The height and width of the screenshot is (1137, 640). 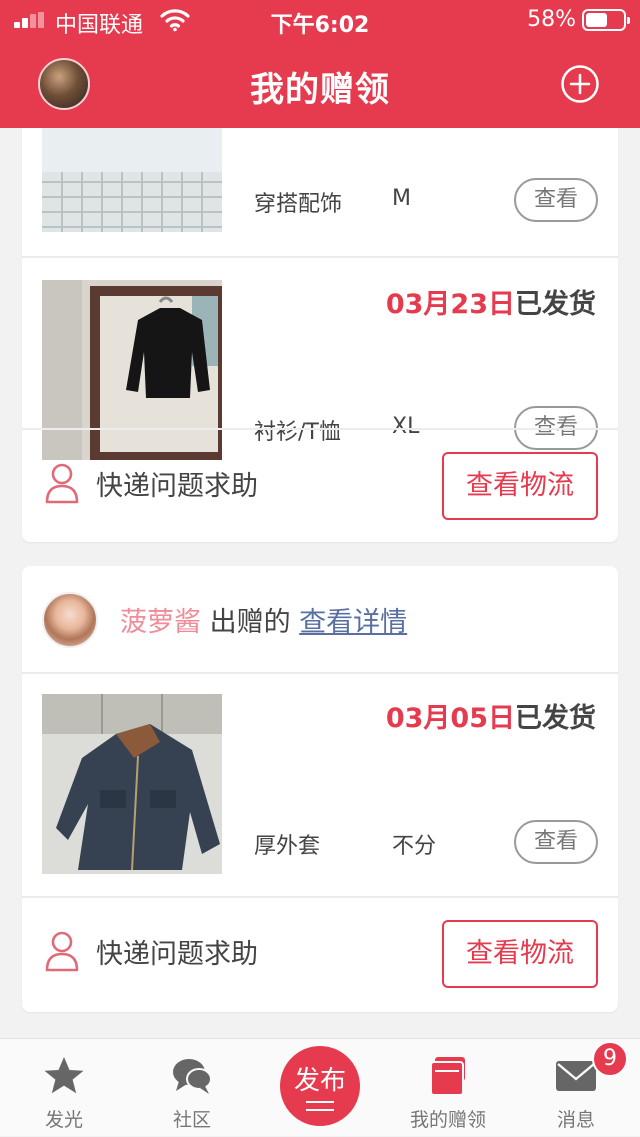 What do you see at coordinates (320, 257) in the screenshot?
I see `divider` at bounding box center [320, 257].